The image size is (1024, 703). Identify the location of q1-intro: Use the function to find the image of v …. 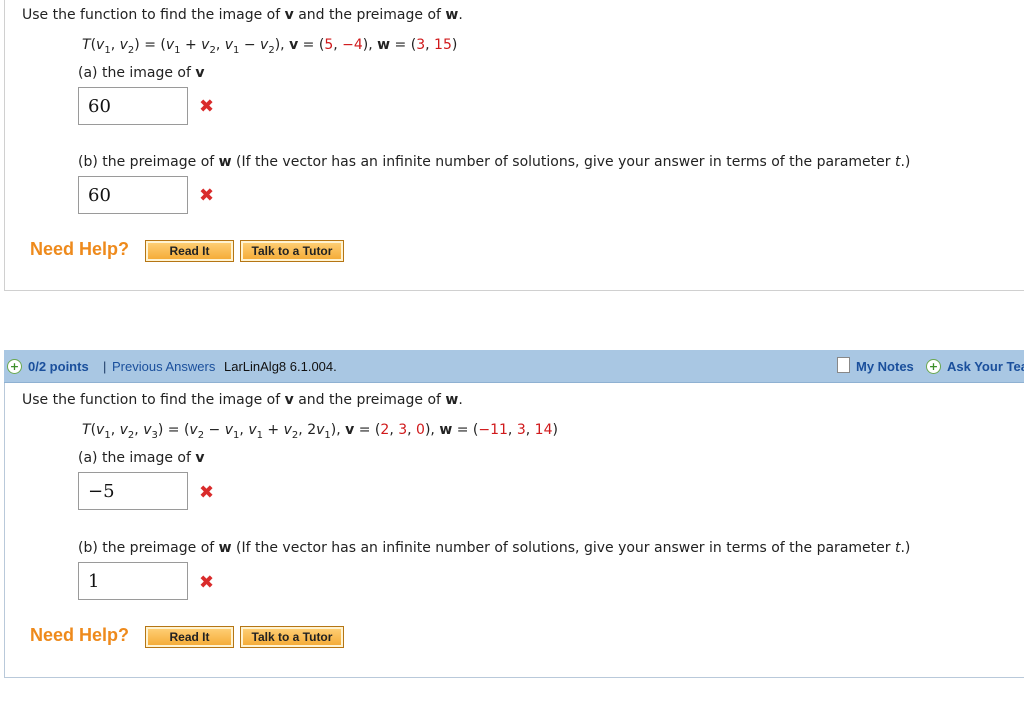
(242, 15).